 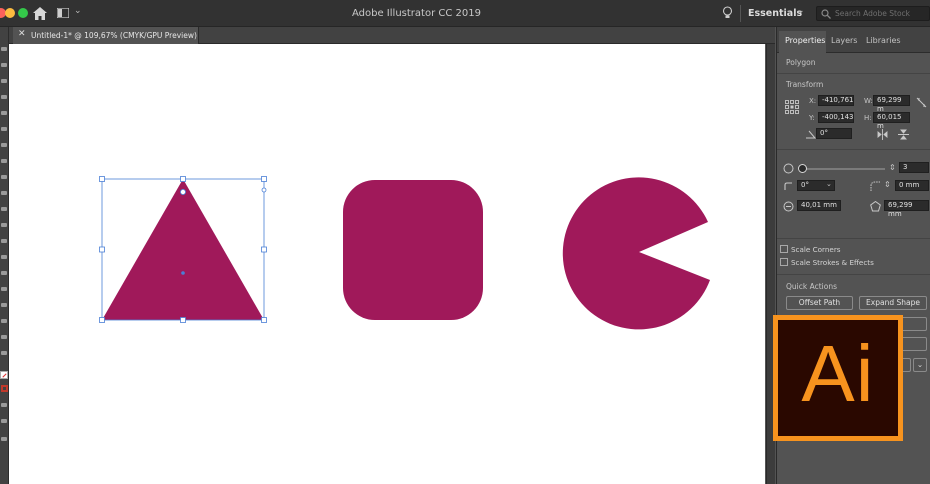 I want to click on type-tool, so click(x=4, y=145).